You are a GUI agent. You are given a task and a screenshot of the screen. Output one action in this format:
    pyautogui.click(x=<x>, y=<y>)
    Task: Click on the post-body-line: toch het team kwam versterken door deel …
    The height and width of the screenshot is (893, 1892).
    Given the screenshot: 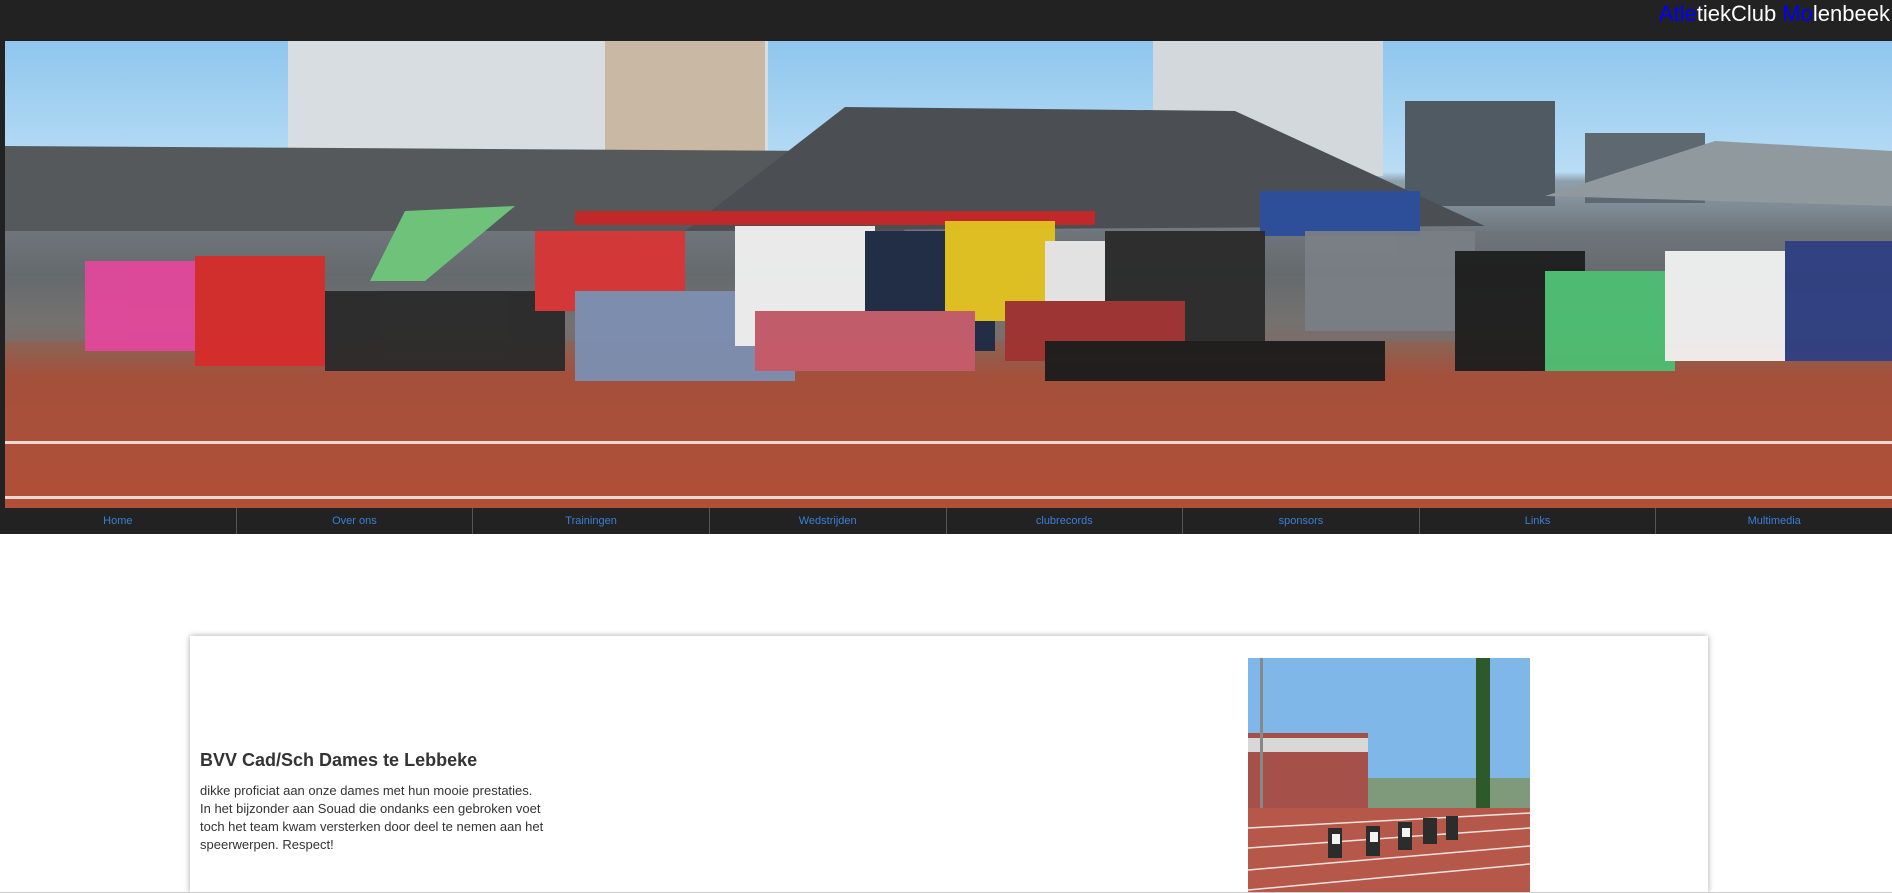 What is the action you would take?
    pyautogui.click(x=372, y=826)
    